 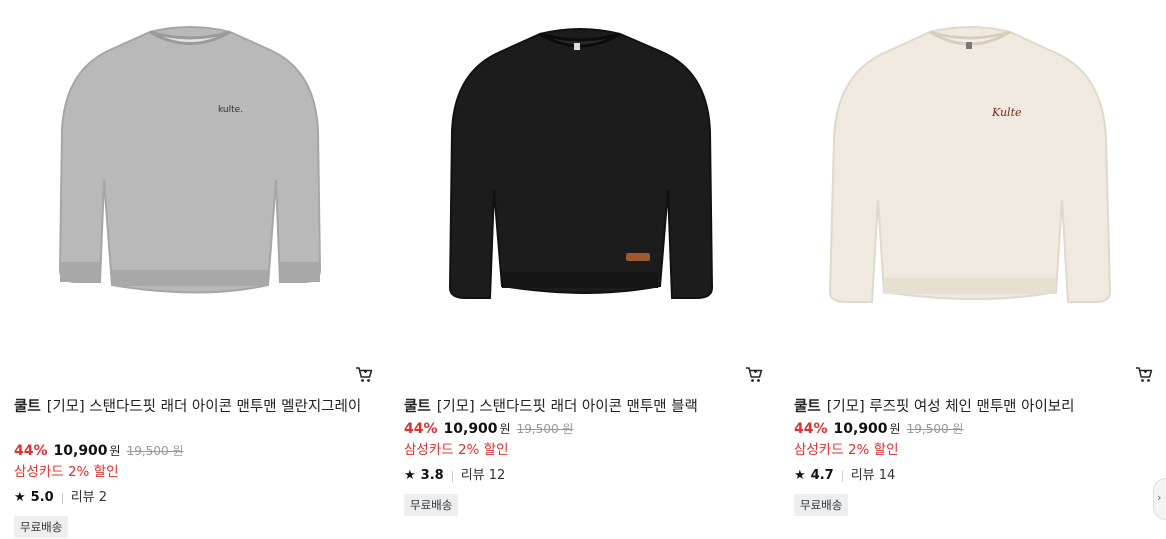 I want to click on product-name: [기모] 루즈핏 여성 체인 맨투맨 아이보리, so click(x=951, y=407).